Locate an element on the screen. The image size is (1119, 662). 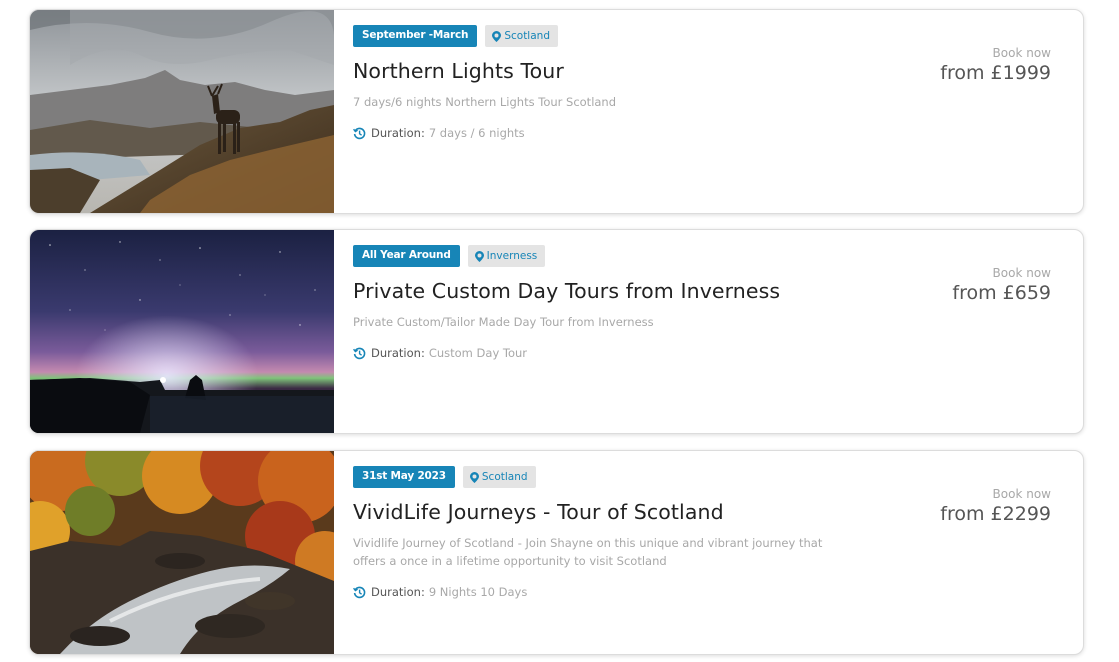
tour-price-block: Book now from £2299 is located at coordinates (995, 506).